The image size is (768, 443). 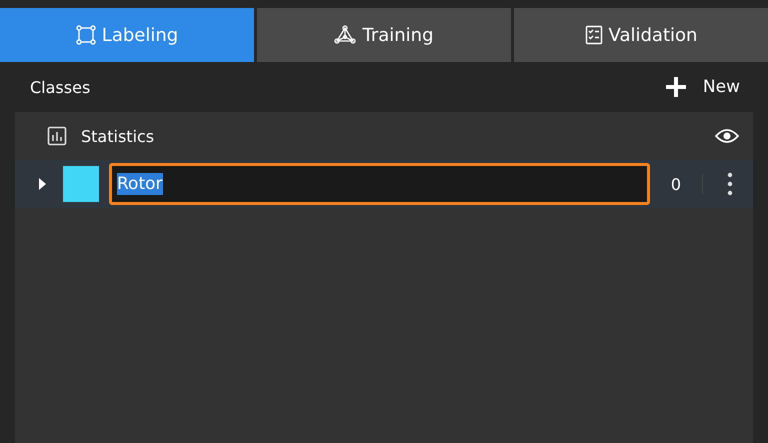 I want to click on plus-icon, so click(x=675, y=87).